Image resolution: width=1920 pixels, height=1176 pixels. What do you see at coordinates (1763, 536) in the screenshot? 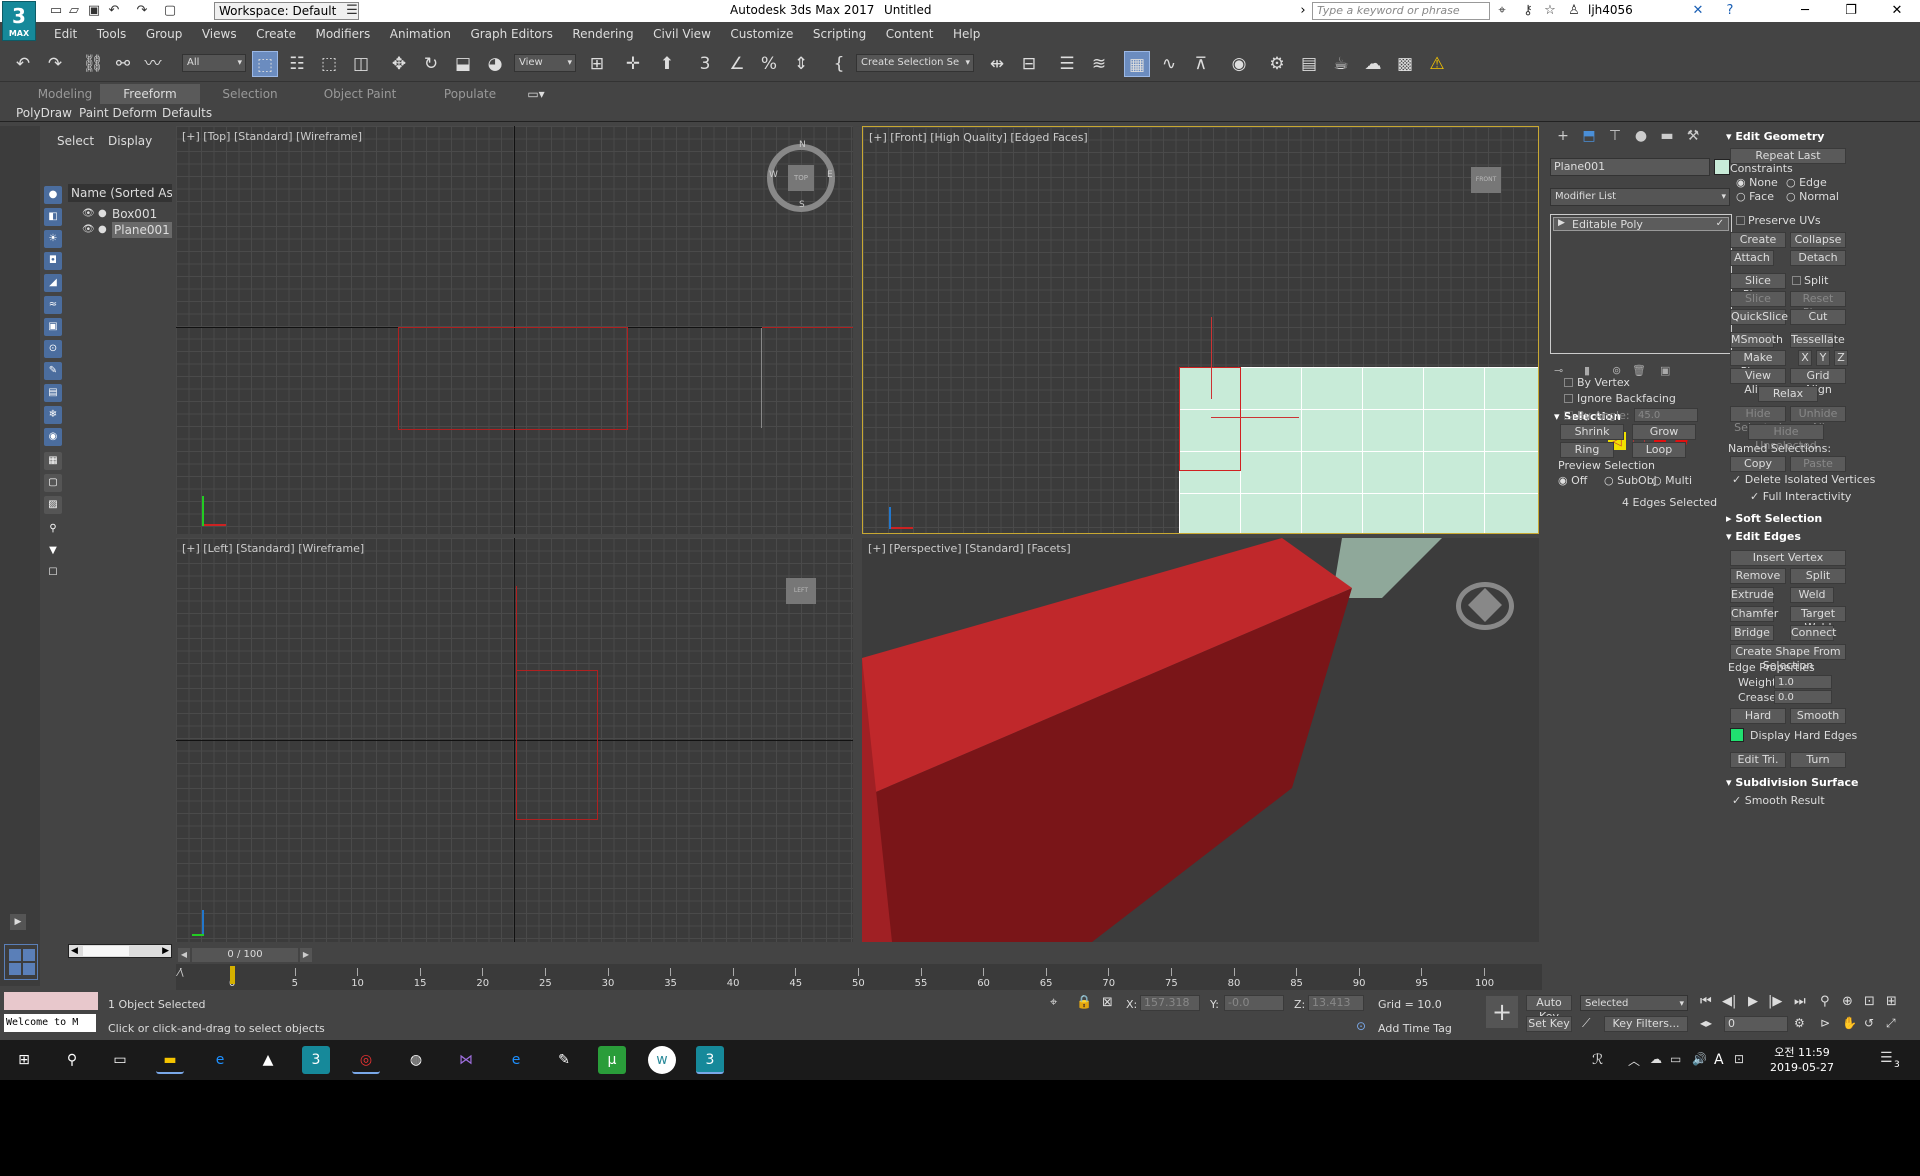
I see `edit-edges-rollout: ▾ Edit Edges` at bounding box center [1763, 536].